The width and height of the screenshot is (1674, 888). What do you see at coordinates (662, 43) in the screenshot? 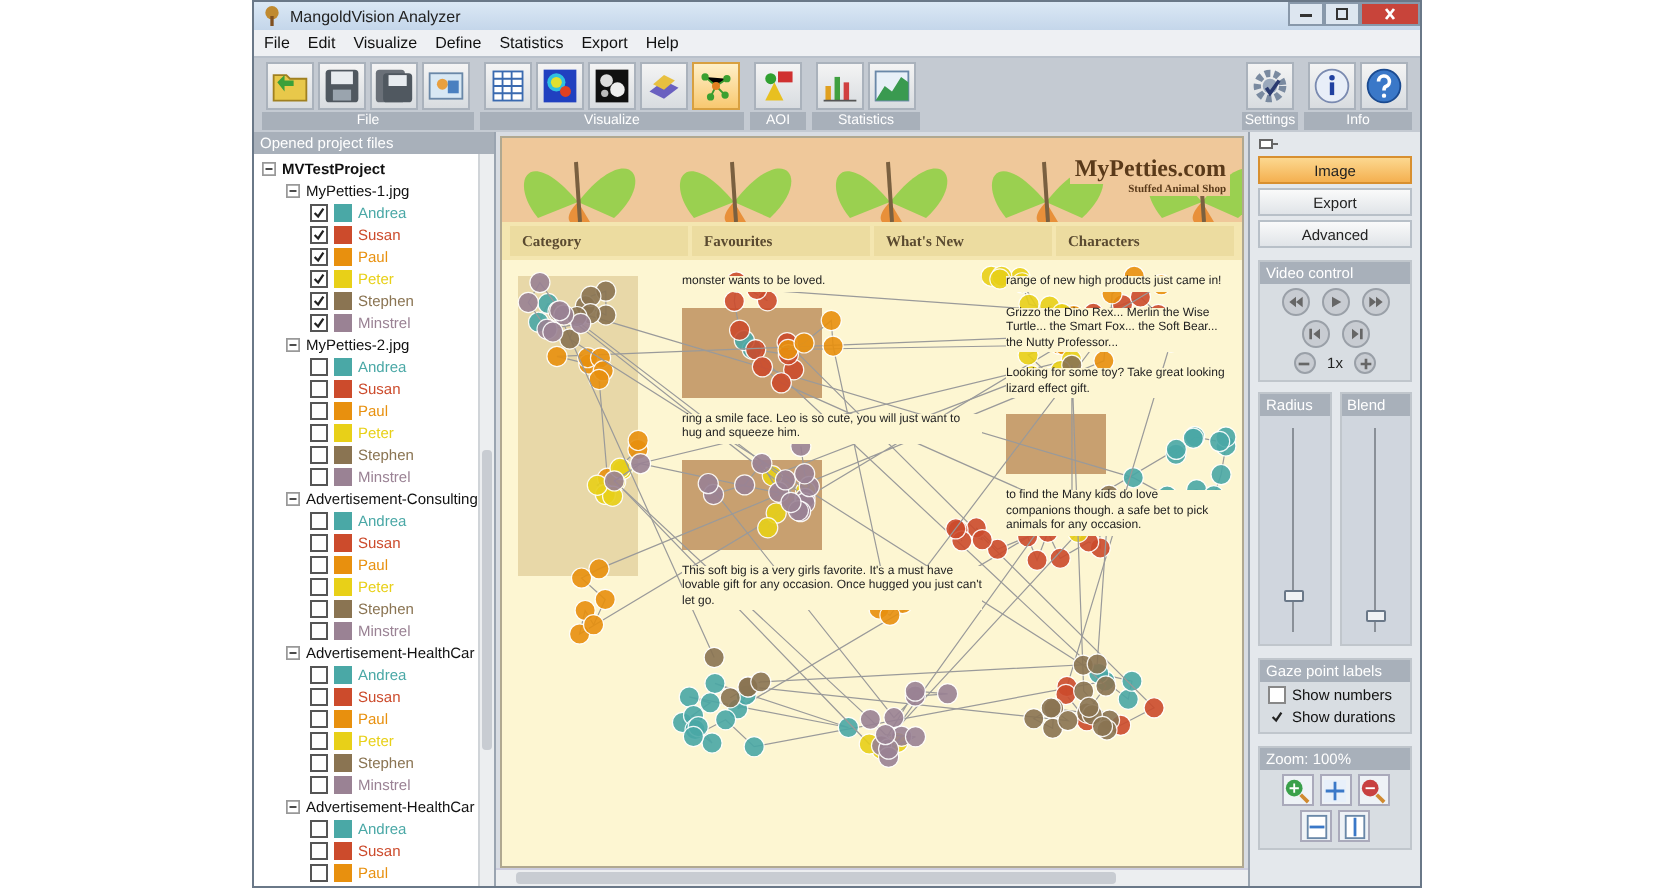
I see `menu-item: Help` at bounding box center [662, 43].